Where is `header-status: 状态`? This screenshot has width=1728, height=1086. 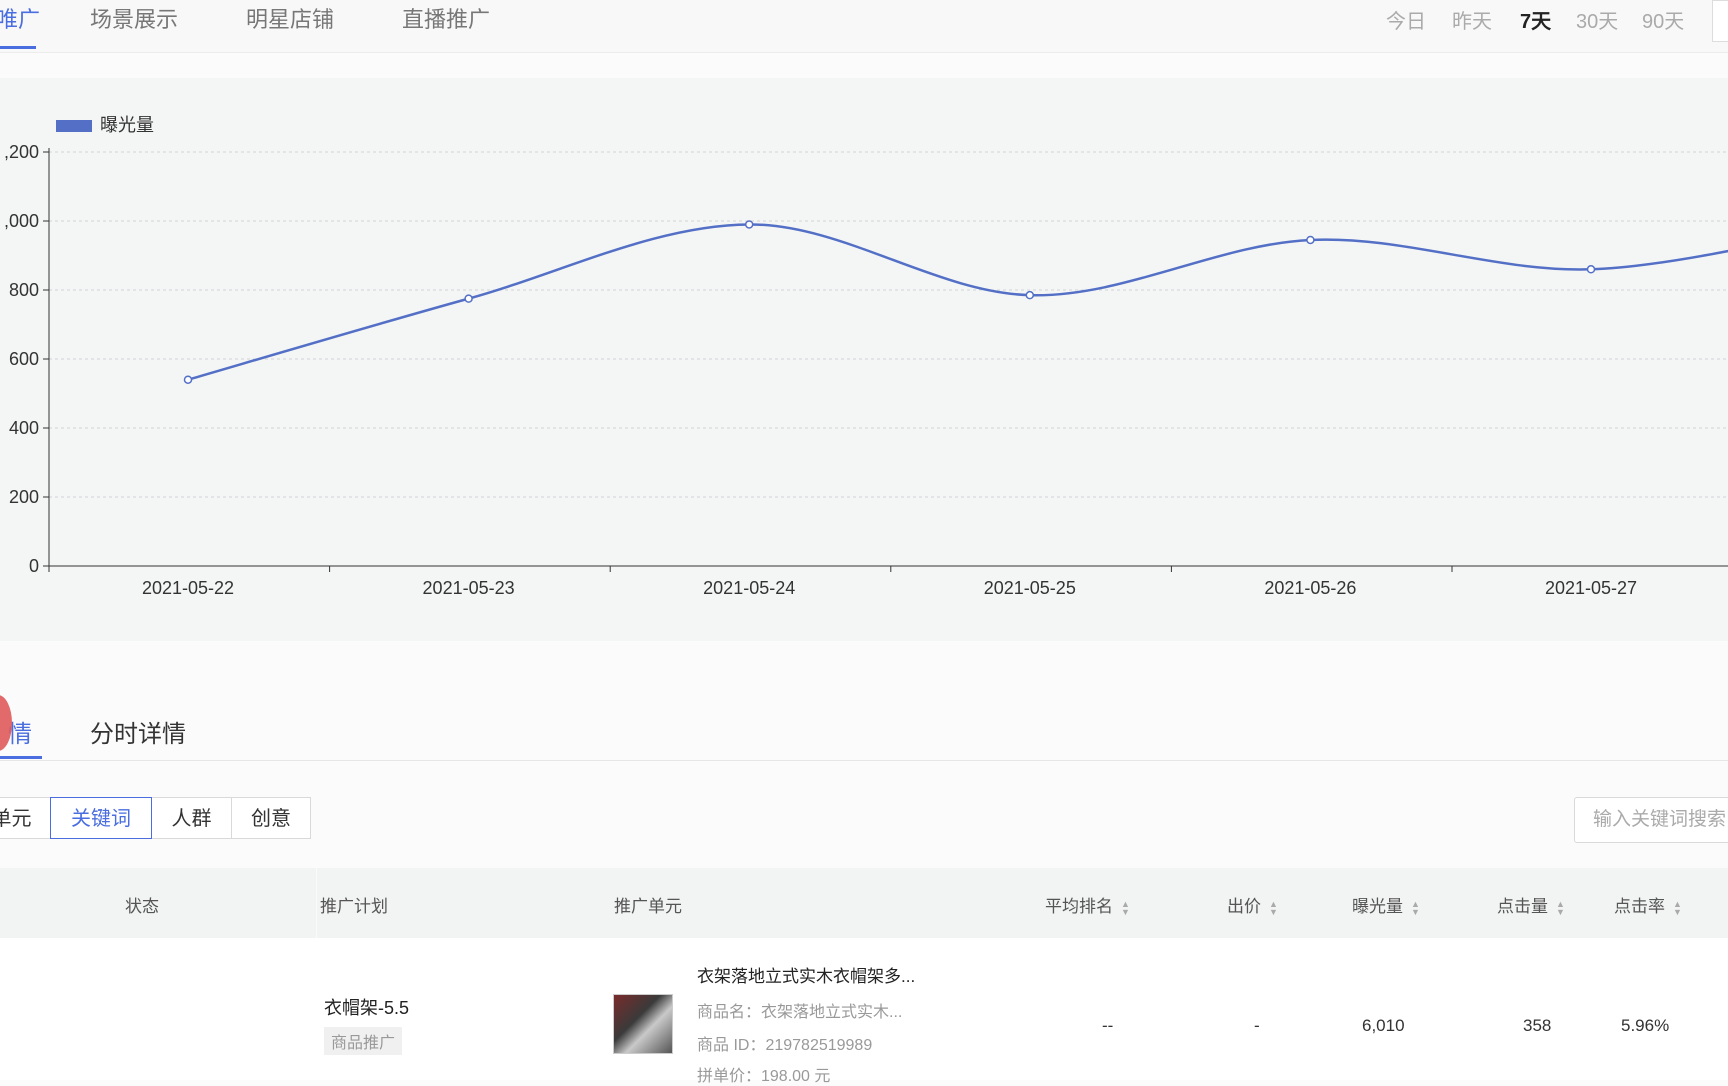 header-status: 状态 is located at coordinates (142, 906).